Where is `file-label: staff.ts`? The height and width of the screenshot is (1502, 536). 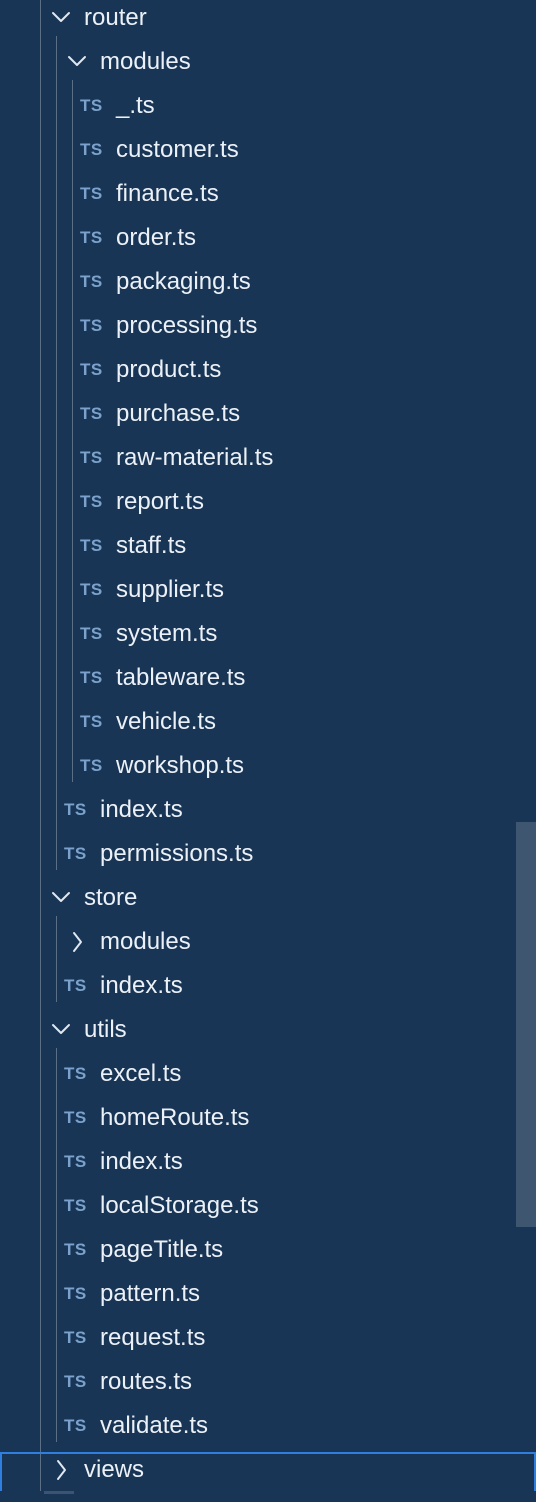
file-label: staff.ts is located at coordinates (151, 545).